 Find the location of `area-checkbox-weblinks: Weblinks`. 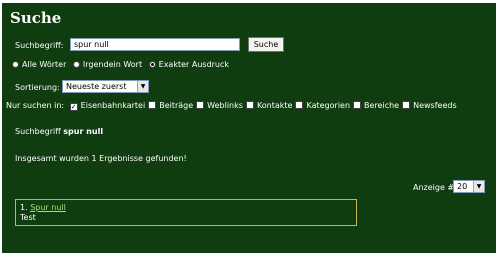

area-checkbox-weblinks: Weblinks is located at coordinates (219, 105).